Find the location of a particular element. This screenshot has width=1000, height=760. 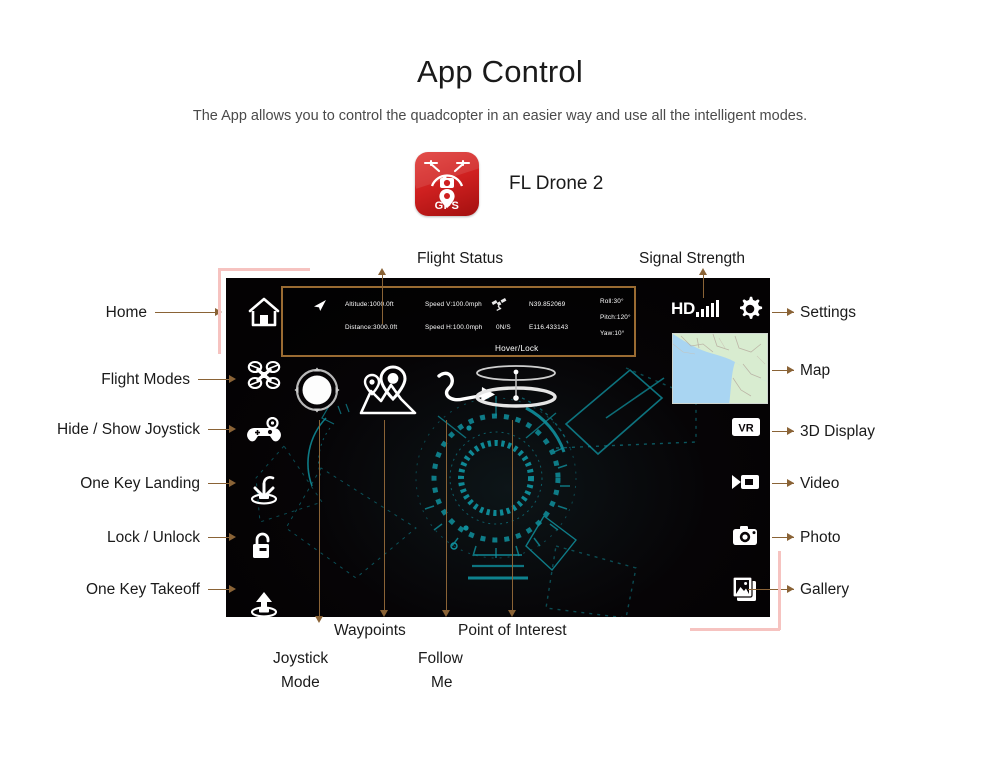

telemetry-latitude: N39.852069 is located at coordinates (547, 304).